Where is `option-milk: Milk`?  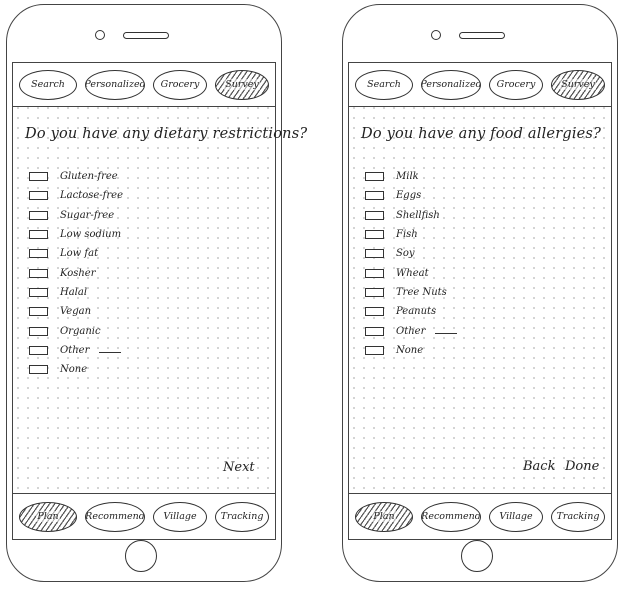 option-milk: Milk is located at coordinates (411, 176).